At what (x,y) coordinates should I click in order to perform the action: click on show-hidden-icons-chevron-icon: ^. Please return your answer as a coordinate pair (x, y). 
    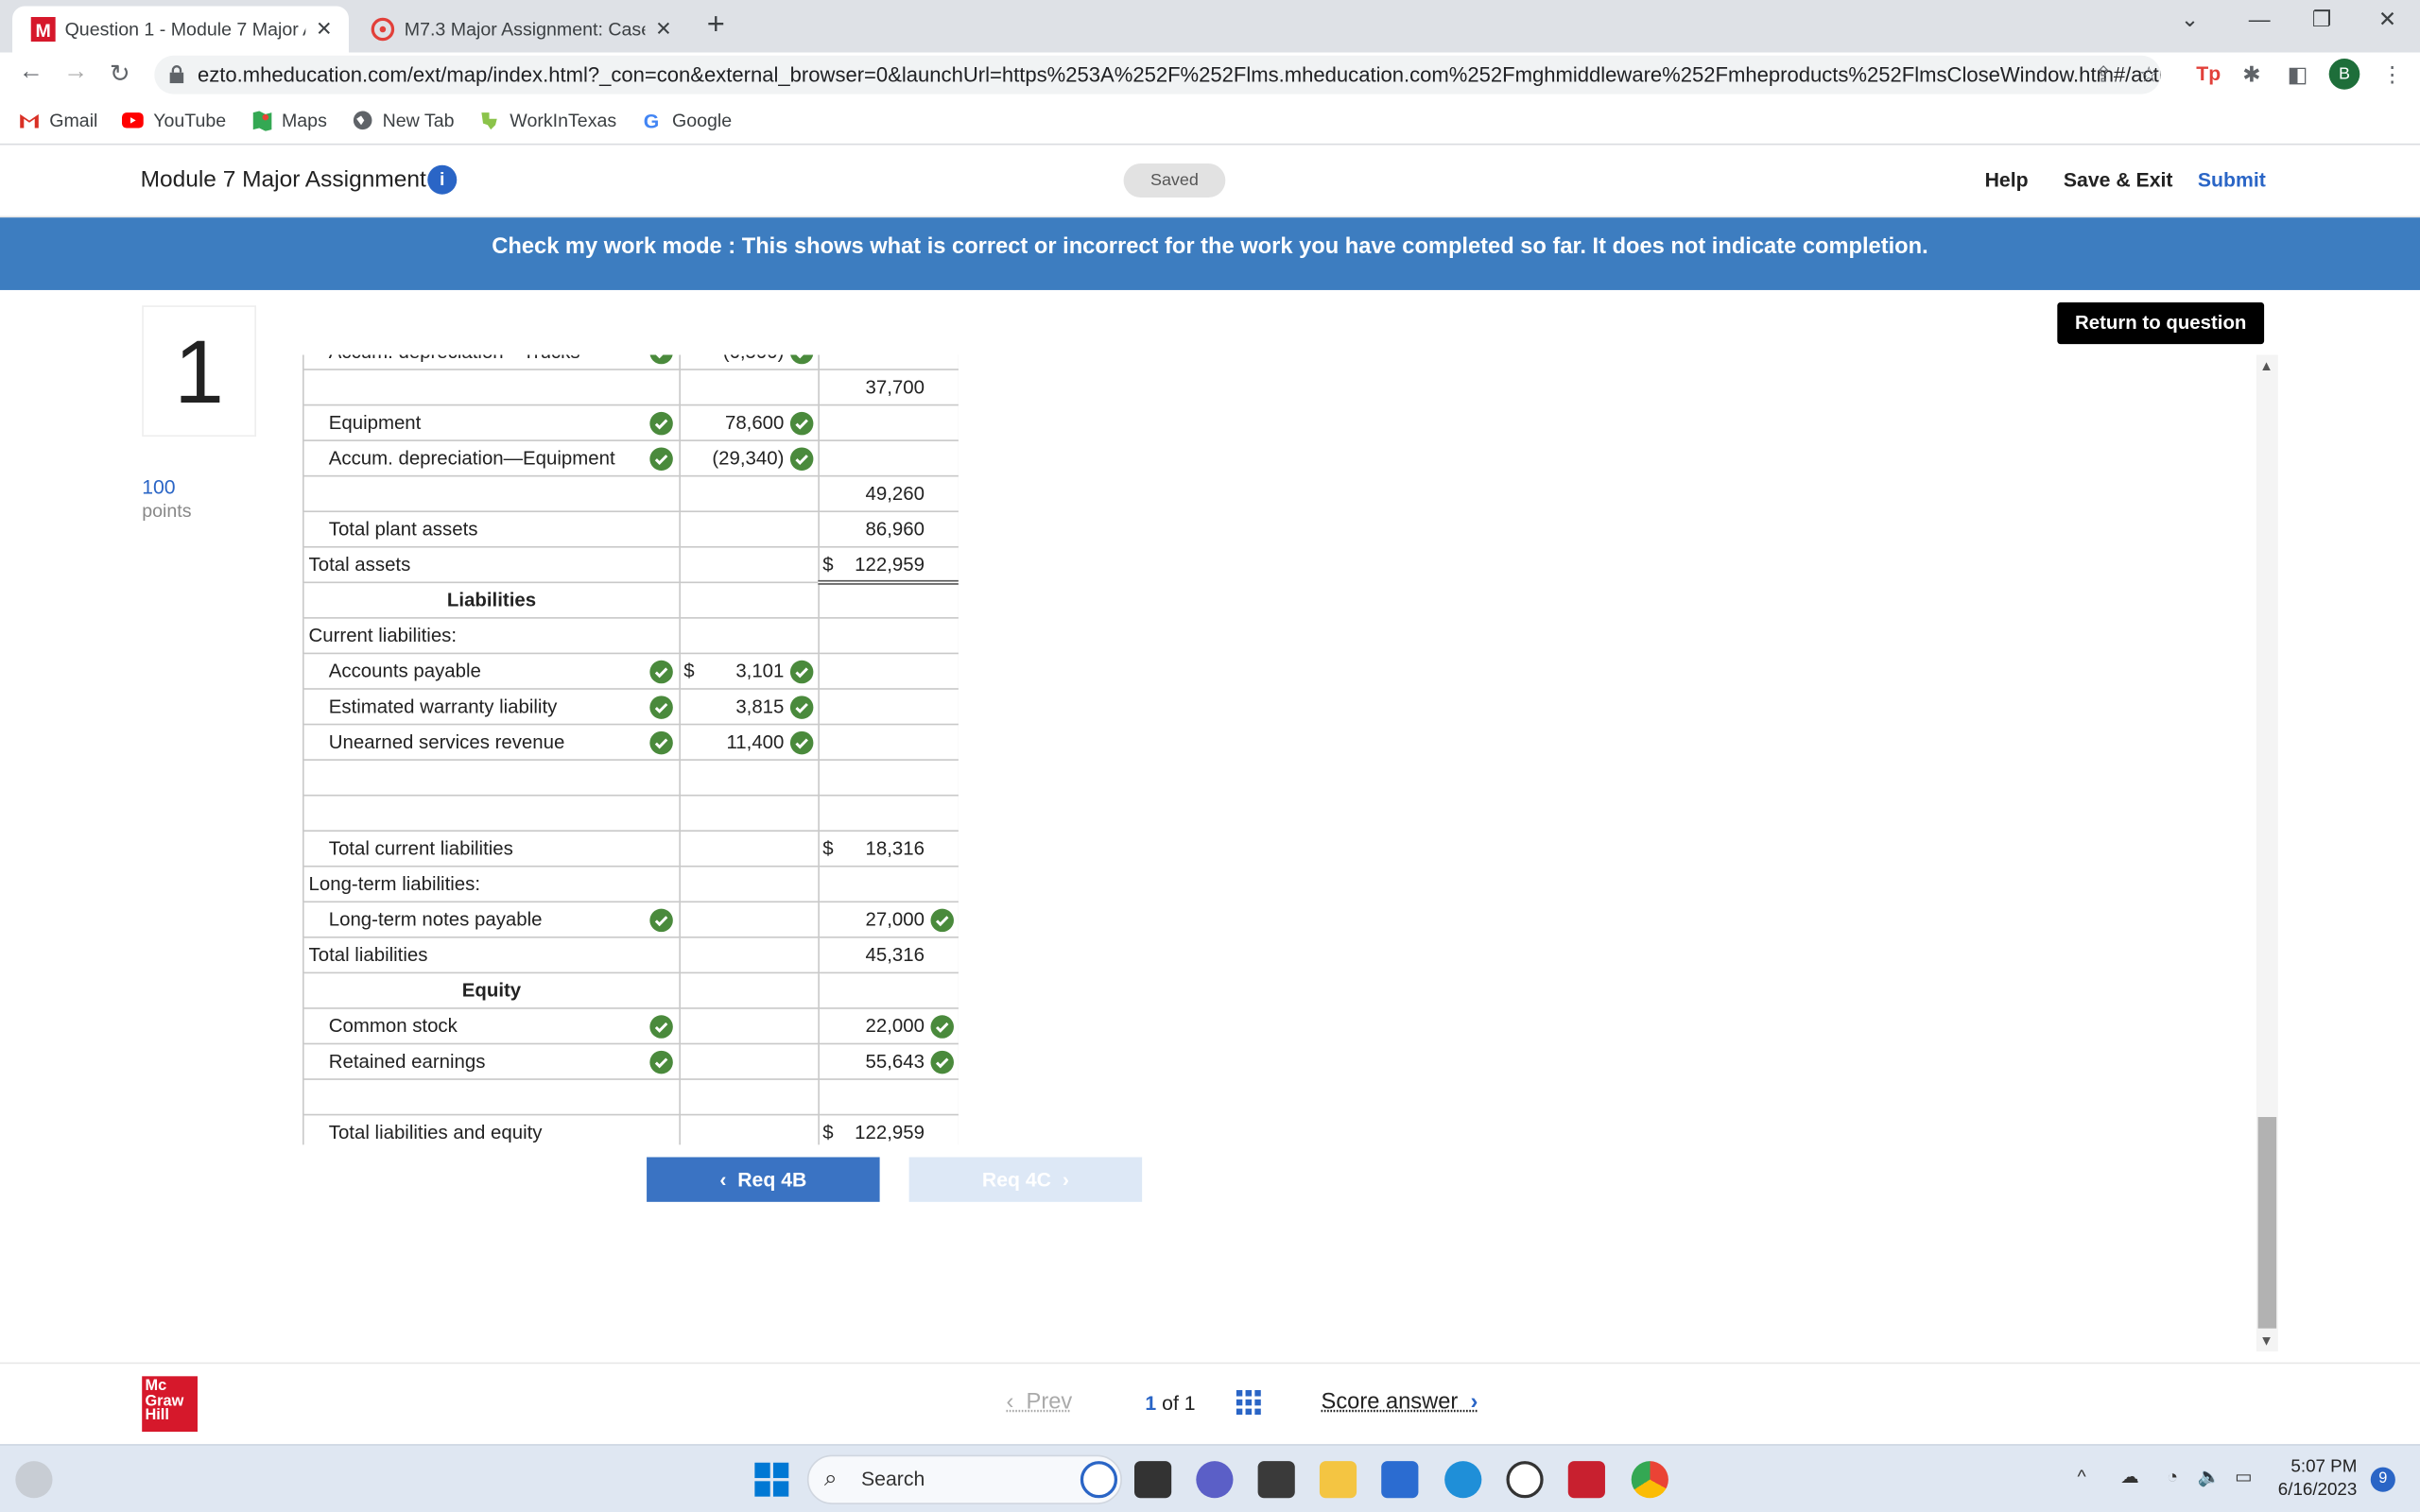
    Looking at the image, I should click on (2082, 1476).